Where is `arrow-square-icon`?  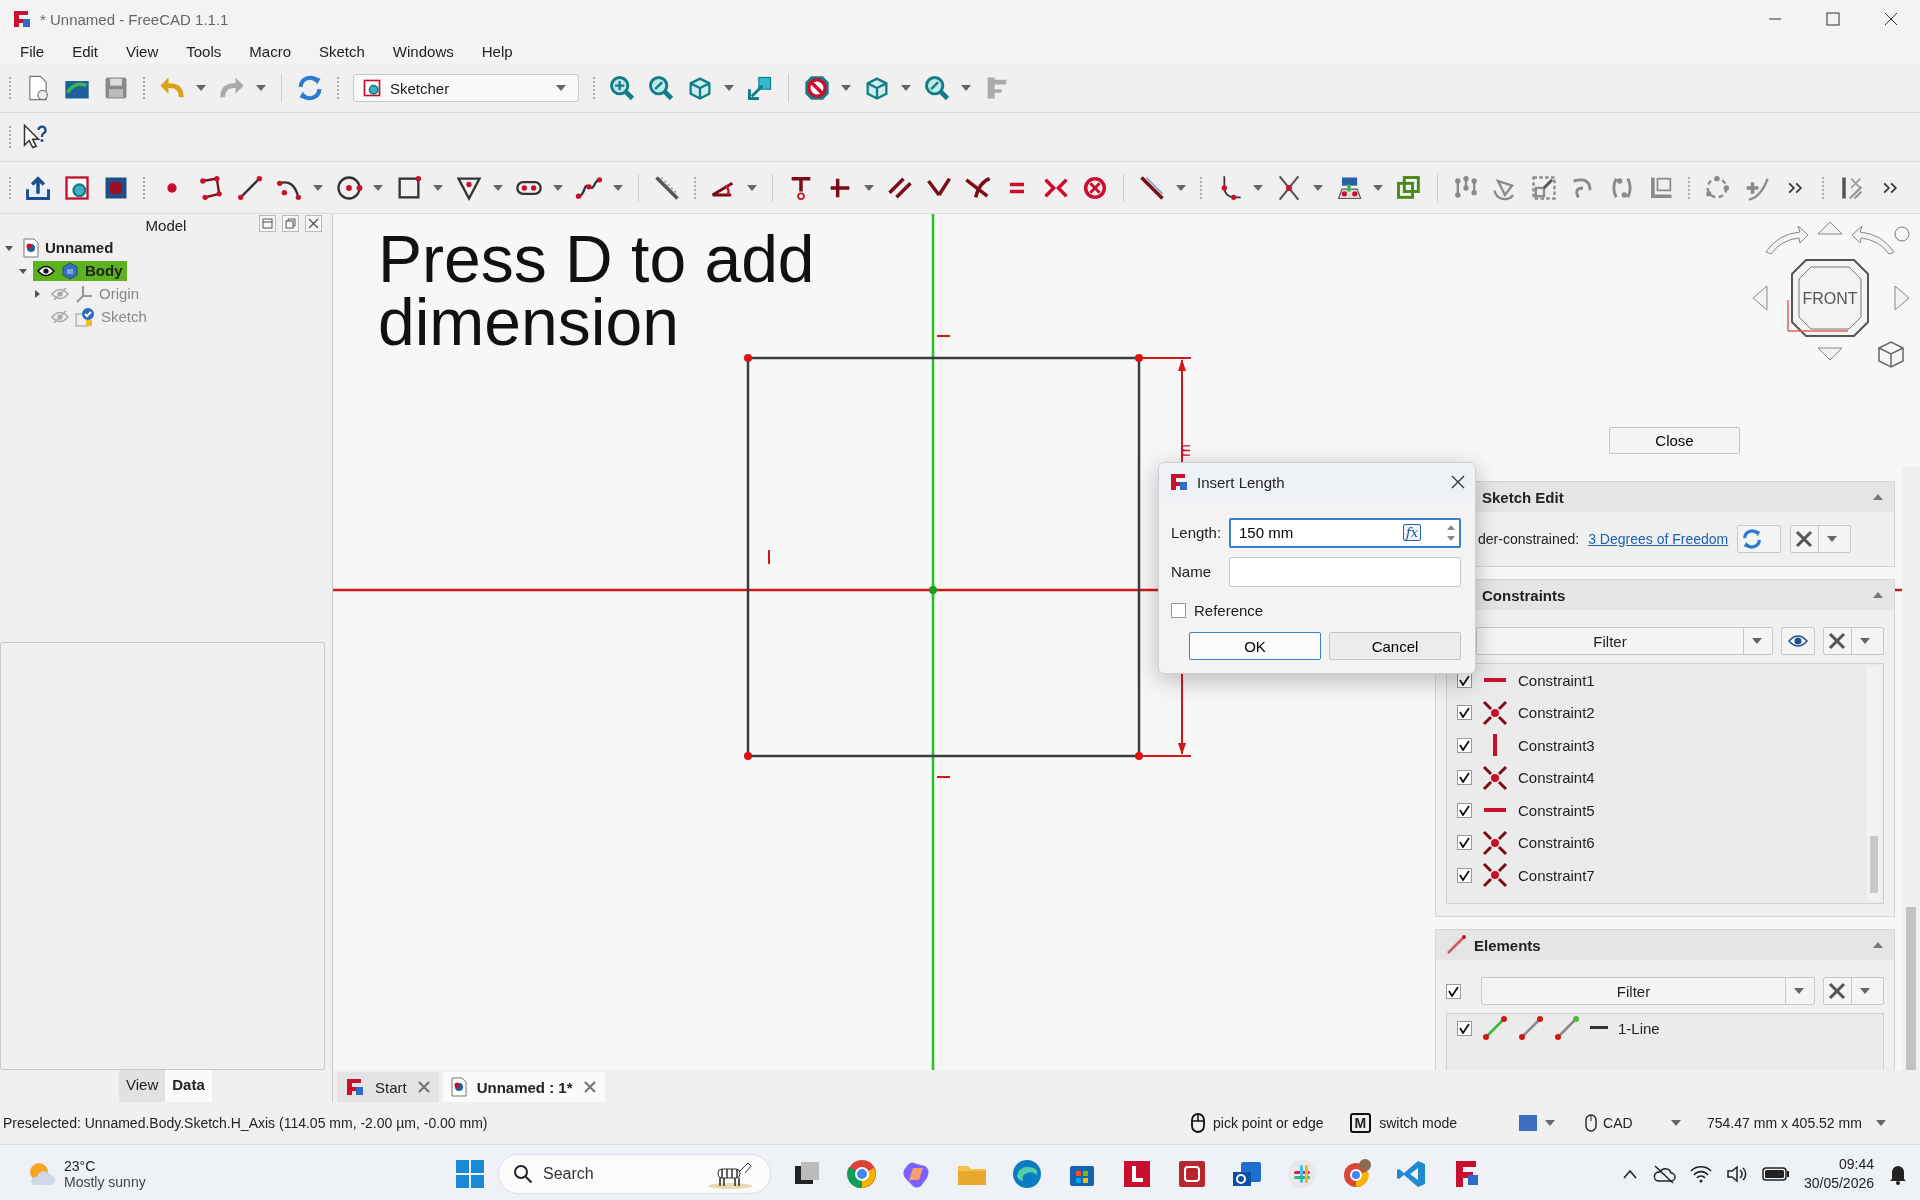 arrow-square-icon is located at coordinates (760, 88).